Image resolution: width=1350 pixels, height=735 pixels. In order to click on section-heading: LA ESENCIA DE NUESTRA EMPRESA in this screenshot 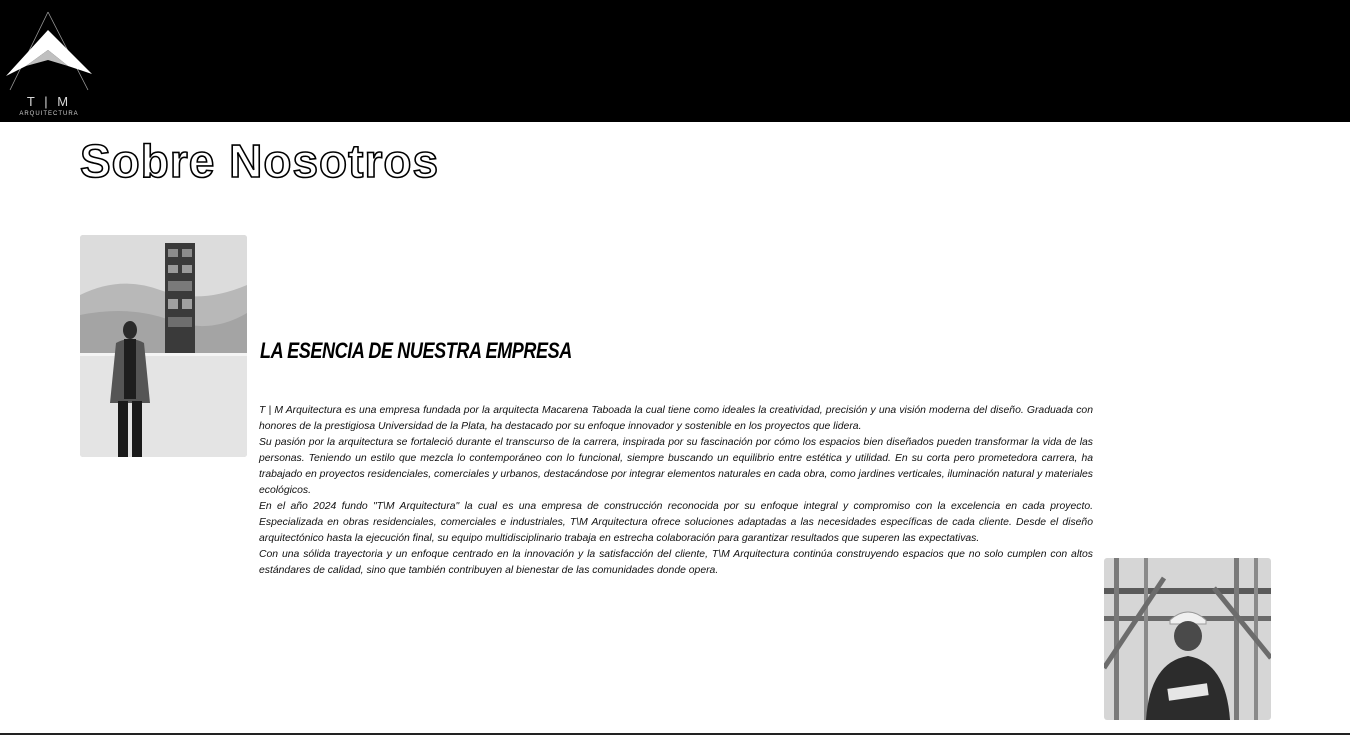, I will do `click(416, 350)`.